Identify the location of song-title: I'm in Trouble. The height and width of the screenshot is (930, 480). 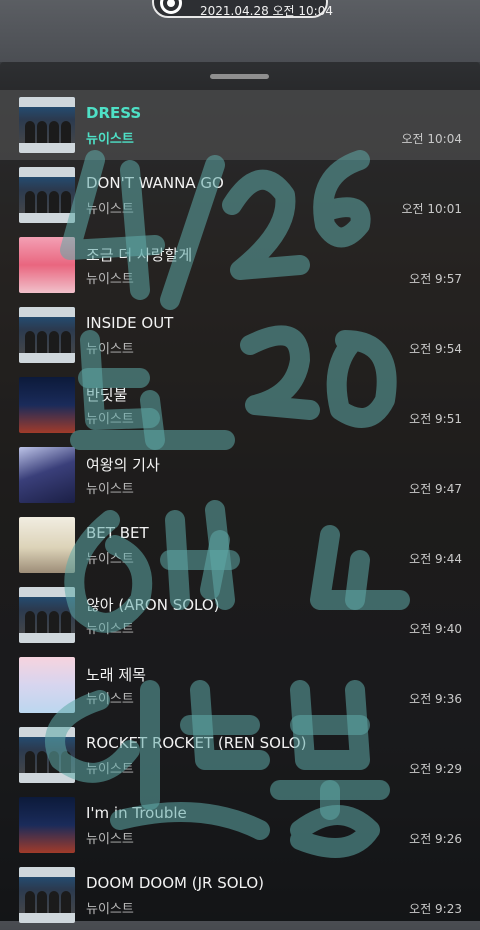
(136, 813).